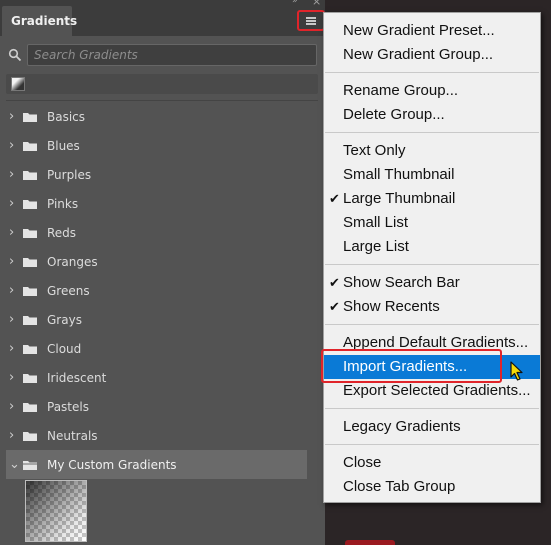 The width and height of the screenshot is (551, 545). I want to click on folder-open-icon, so click(30, 465).